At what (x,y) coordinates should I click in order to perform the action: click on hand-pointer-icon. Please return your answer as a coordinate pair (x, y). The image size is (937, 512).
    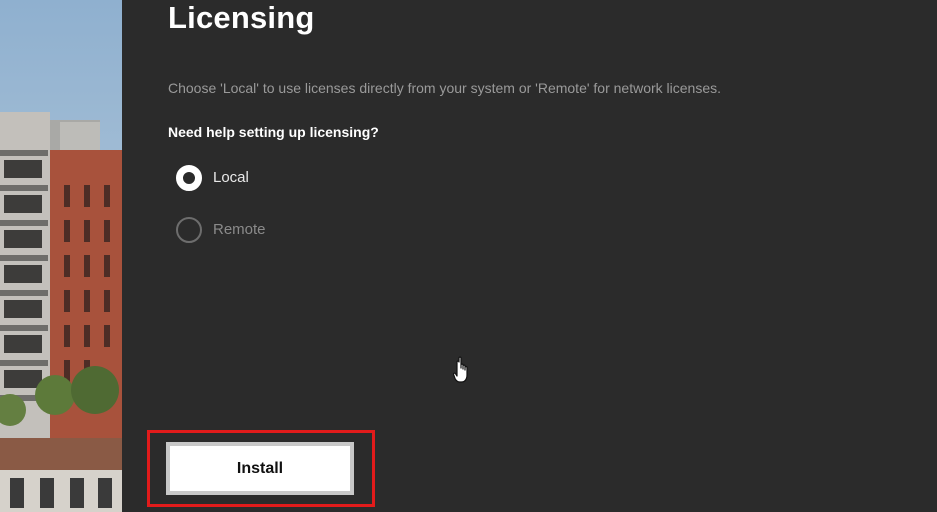
    Looking at the image, I should click on (462, 370).